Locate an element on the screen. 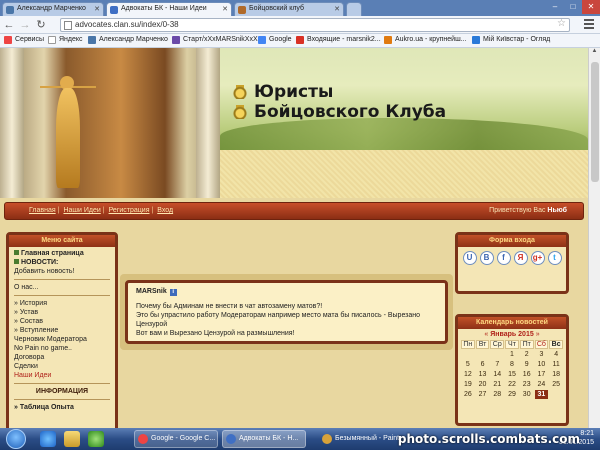 The height and width of the screenshot is (450, 600). calendar-day: 28 is located at coordinates (497, 394).